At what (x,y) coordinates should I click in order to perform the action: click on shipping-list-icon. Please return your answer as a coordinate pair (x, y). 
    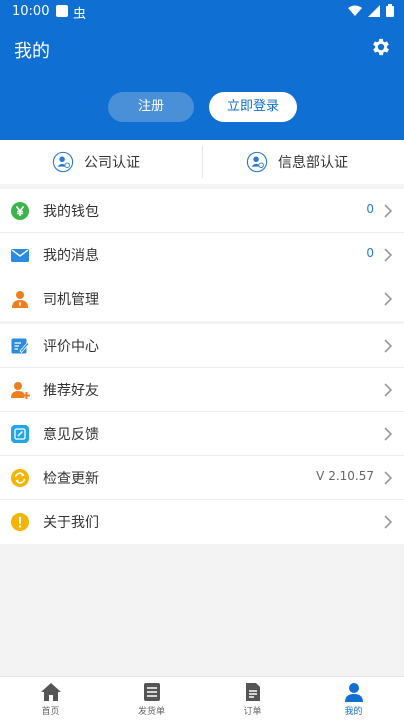
    Looking at the image, I should click on (151, 692).